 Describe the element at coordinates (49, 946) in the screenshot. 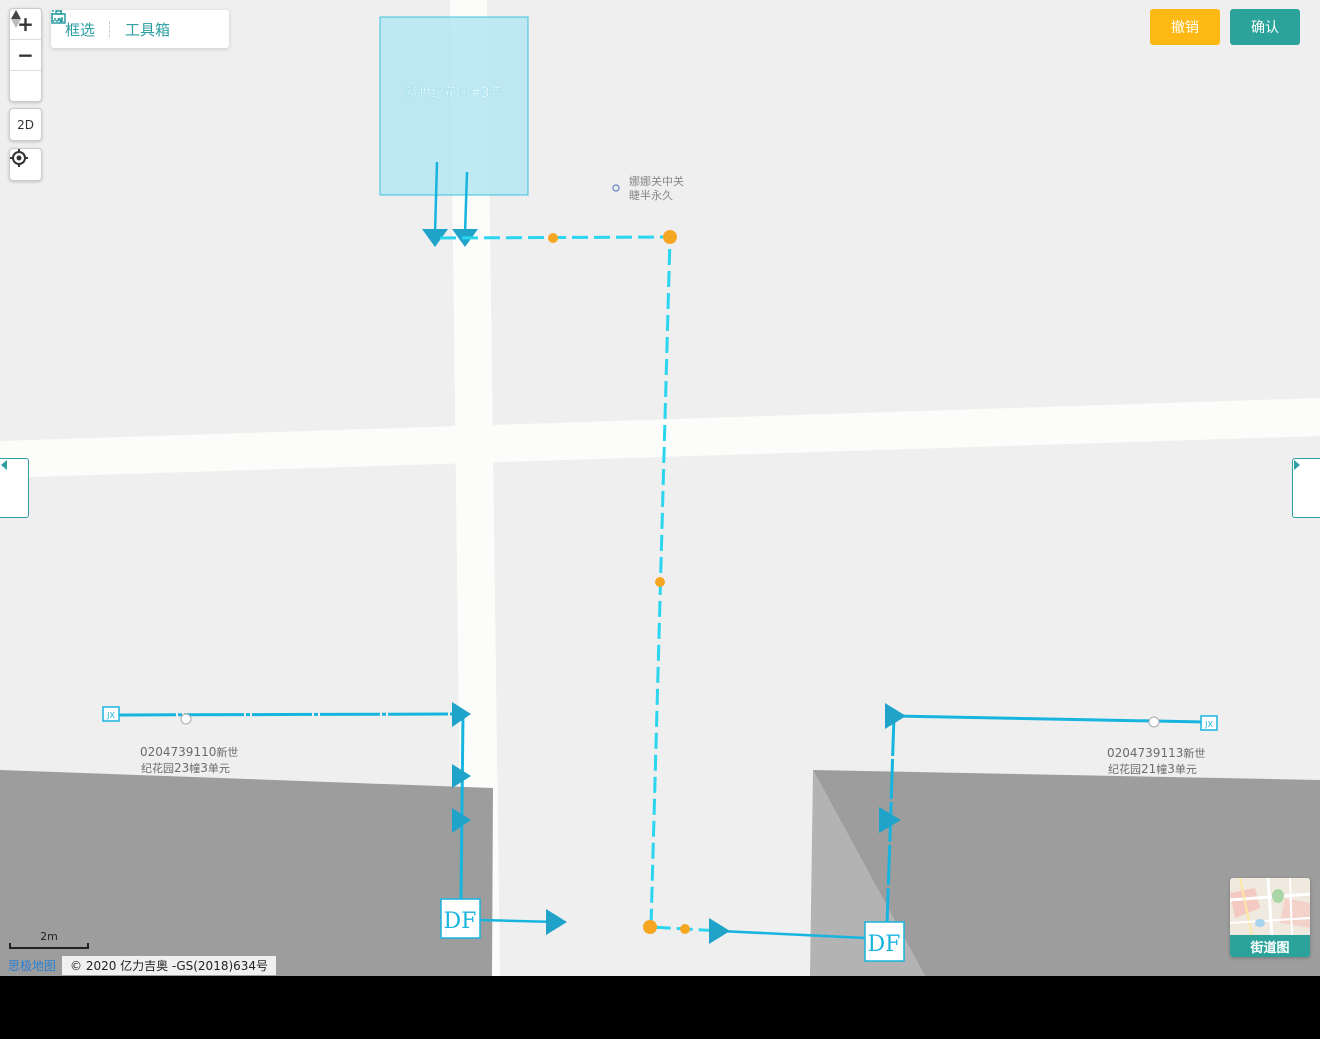

I see `scale-line` at that location.